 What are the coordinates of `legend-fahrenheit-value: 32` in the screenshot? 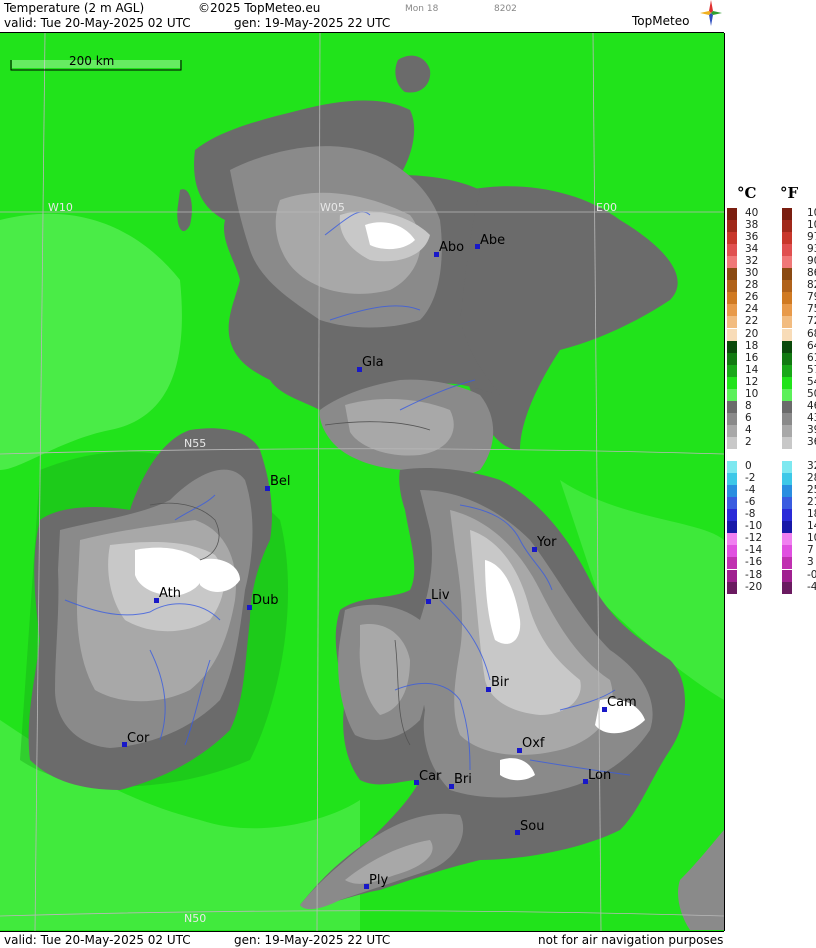 It's located at (811, 466).